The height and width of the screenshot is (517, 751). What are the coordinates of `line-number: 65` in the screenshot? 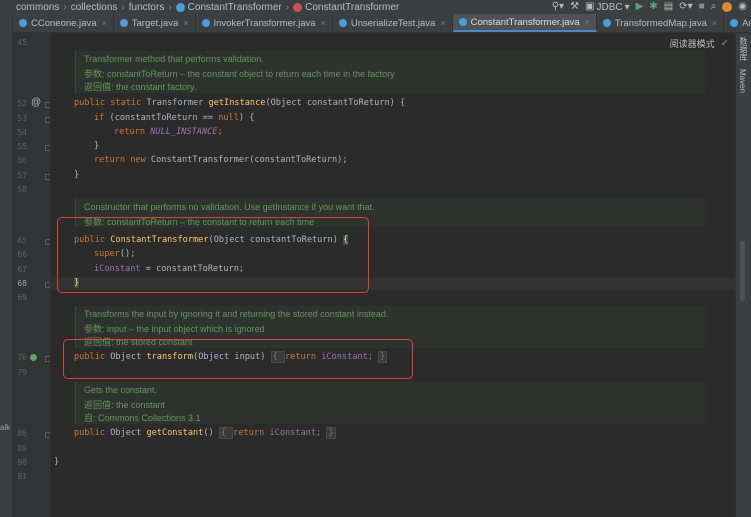 It's located at (22, 240).